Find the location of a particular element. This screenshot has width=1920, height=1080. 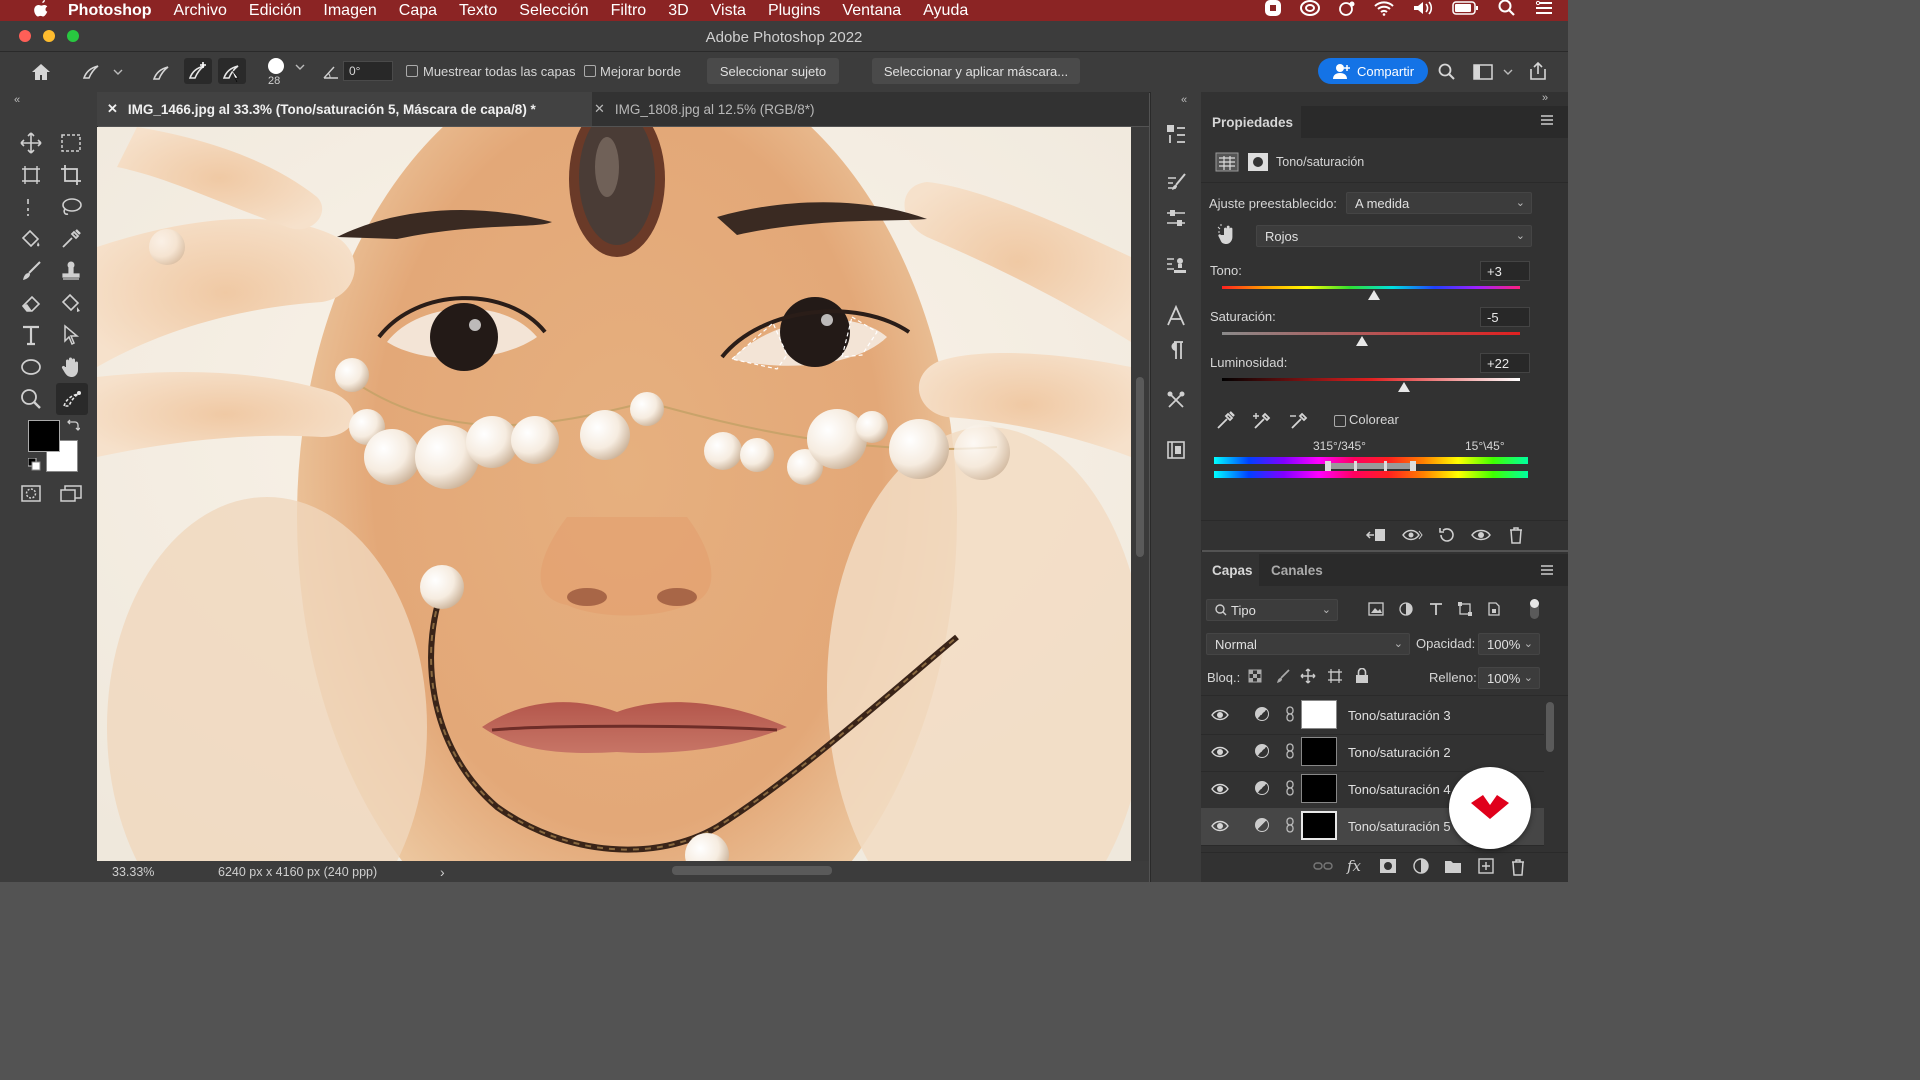

lightness-input: +22 is located at coordinates (1505, 363).